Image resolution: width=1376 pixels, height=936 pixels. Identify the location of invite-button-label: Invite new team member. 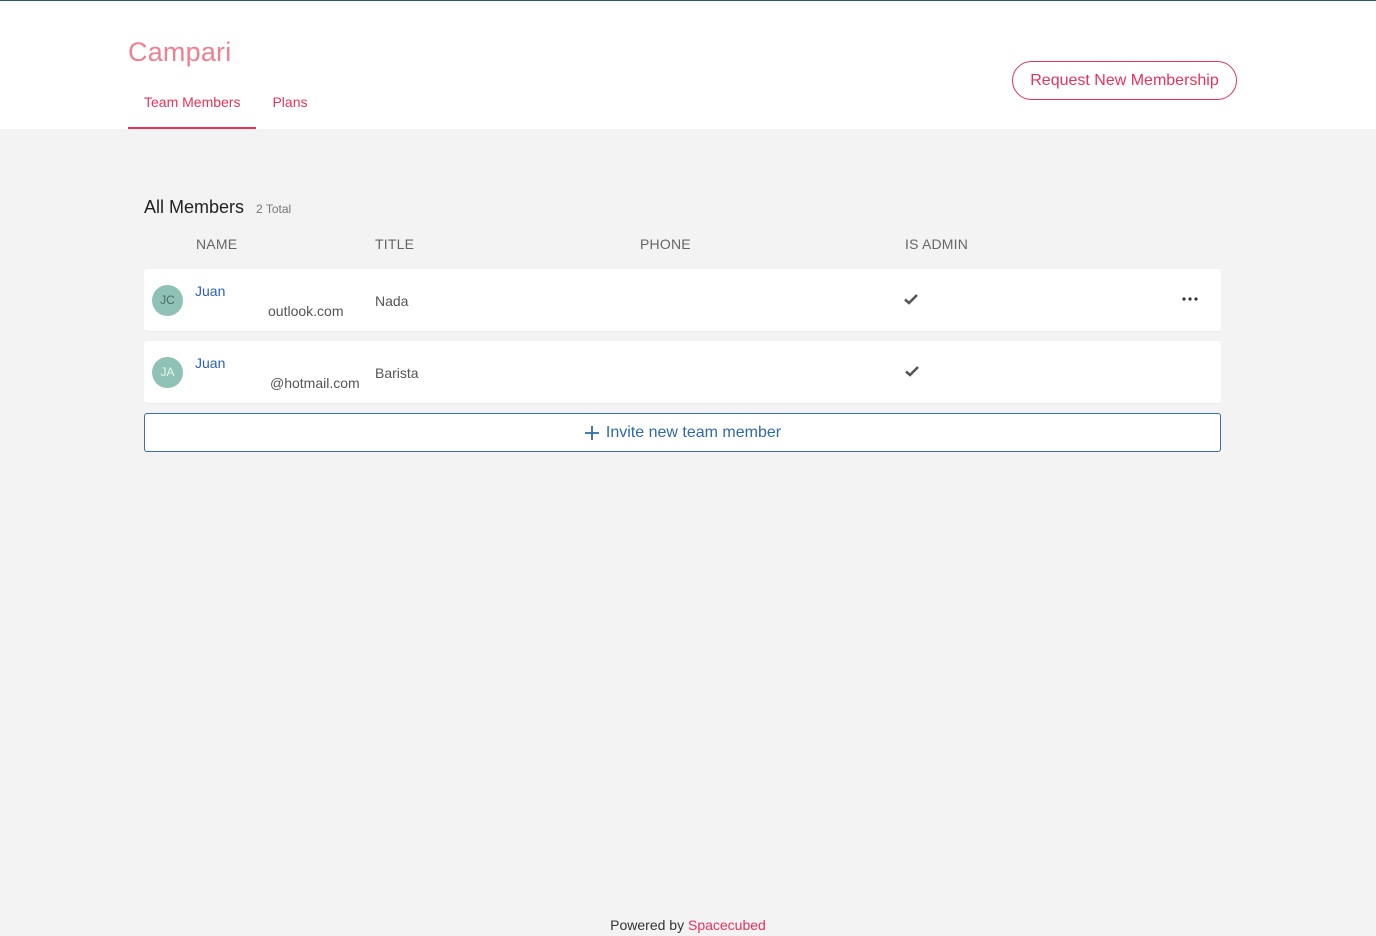
(693, 432).